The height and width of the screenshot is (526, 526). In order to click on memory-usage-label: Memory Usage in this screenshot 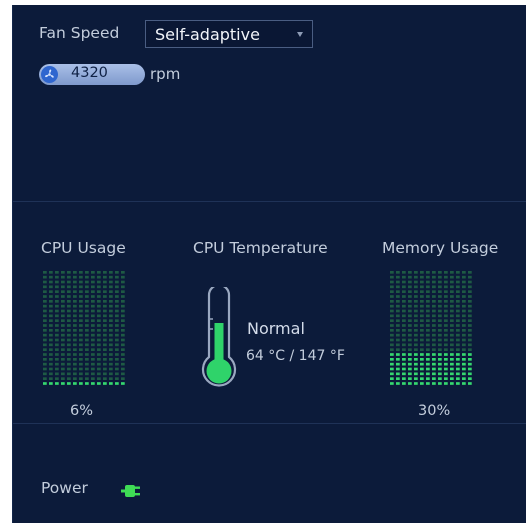, I will do `click(440, 248)`.